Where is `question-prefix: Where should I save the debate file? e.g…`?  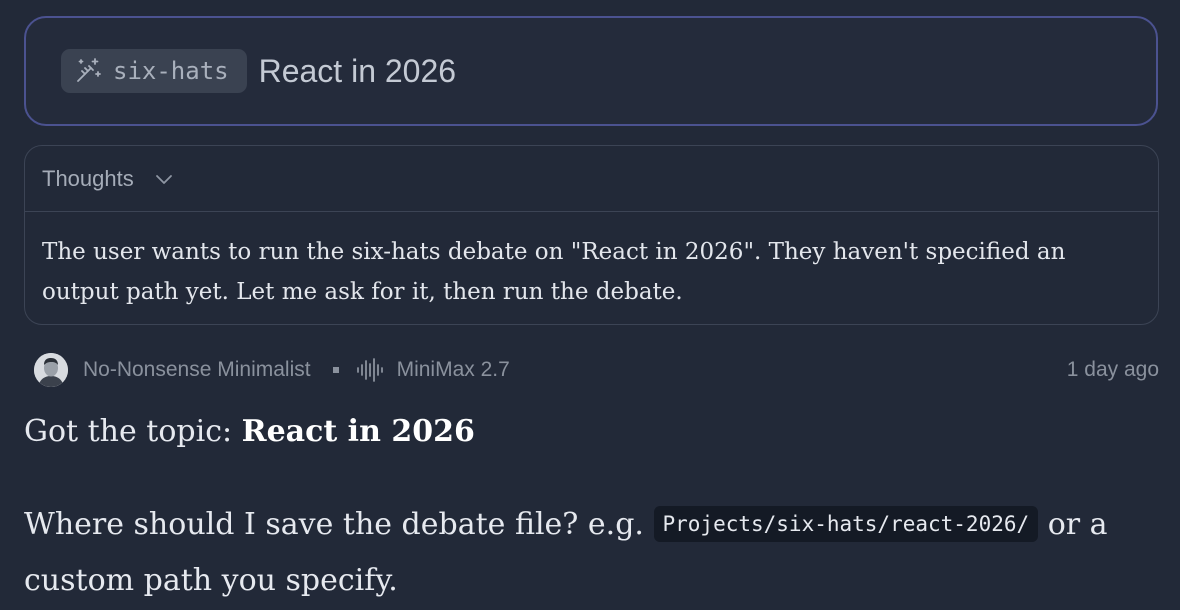 question-prefix: Where should I save the debate file? e.g… is located at coordinates (339, 524).